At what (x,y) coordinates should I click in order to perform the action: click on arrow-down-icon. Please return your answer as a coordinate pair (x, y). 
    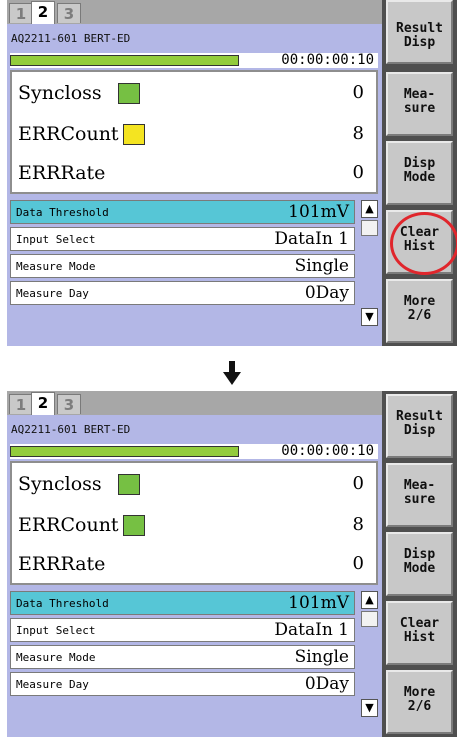
    Looking at the image, I should click on (232, 373).